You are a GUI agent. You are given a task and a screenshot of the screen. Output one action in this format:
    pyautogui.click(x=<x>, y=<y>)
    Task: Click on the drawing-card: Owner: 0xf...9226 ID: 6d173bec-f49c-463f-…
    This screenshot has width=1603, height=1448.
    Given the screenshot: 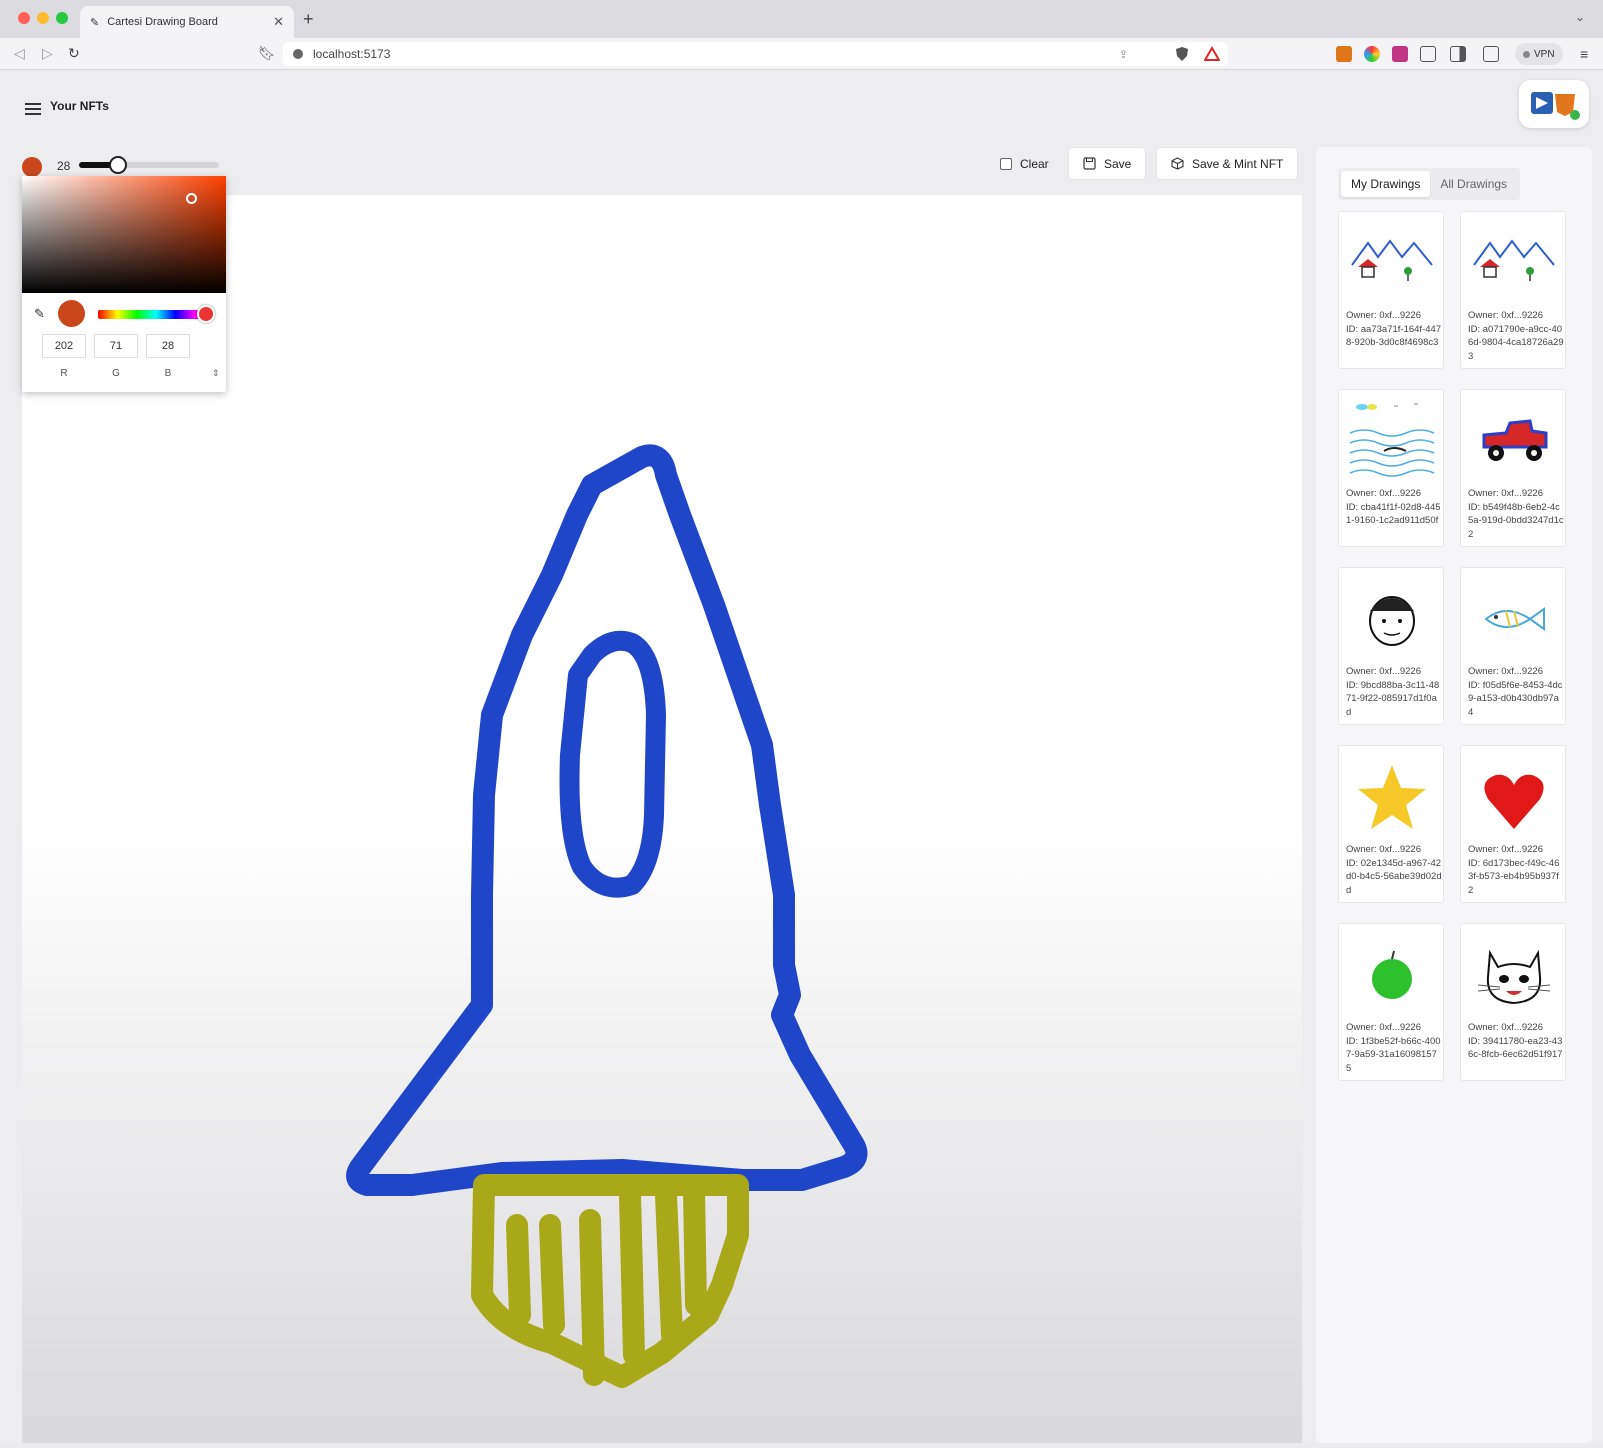 What is the action you would take?
    pyautogui.click(x=1513, y=824)
    